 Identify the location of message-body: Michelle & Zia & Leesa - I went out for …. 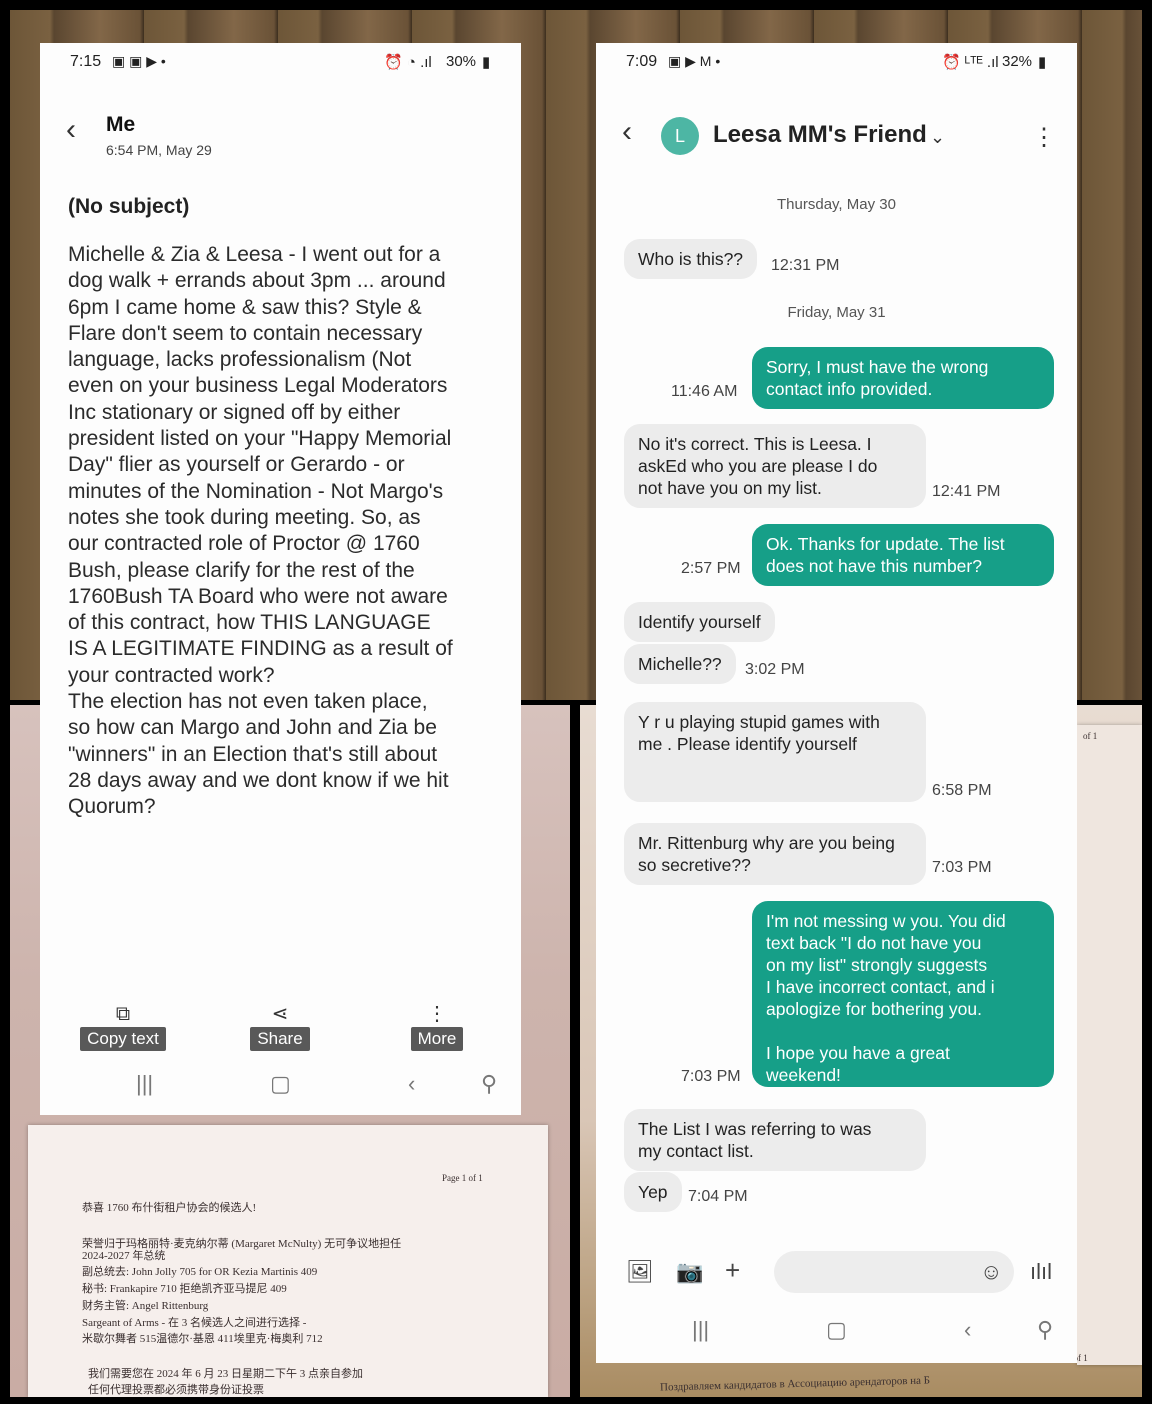
(260, 531).